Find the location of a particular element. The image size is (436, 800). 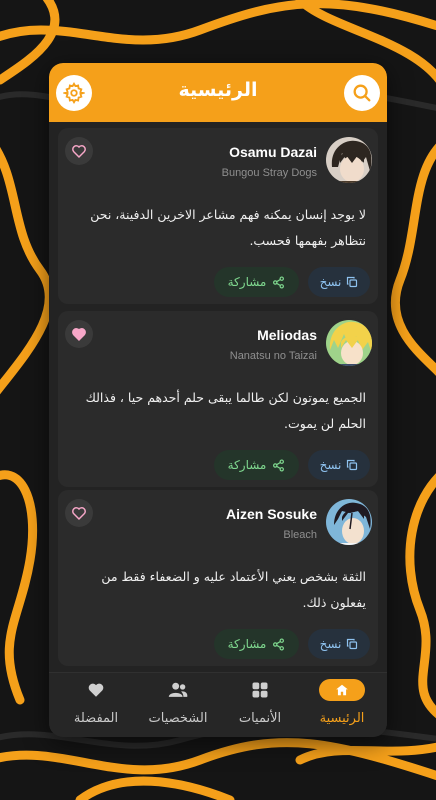

heart-icon is located at coordinates (96, 690).